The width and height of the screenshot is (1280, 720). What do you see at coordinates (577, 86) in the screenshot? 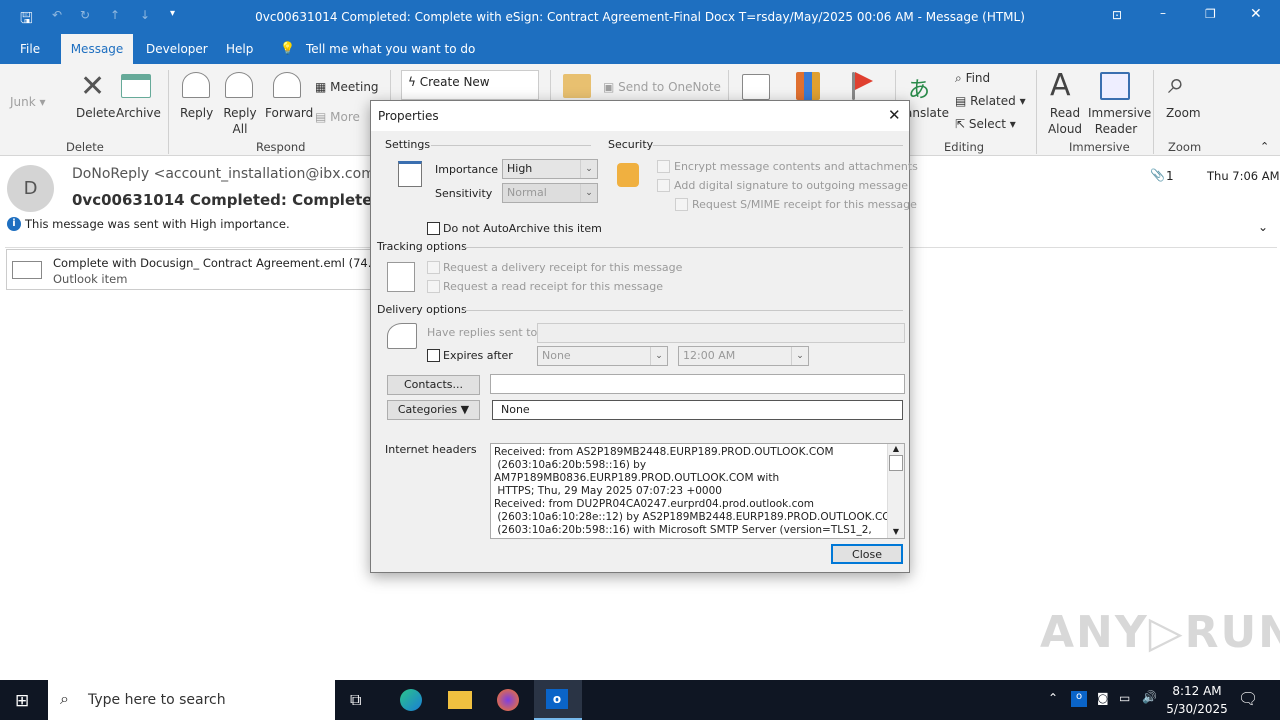
I see `move-folder-icon` at bounding box center [577, 86].